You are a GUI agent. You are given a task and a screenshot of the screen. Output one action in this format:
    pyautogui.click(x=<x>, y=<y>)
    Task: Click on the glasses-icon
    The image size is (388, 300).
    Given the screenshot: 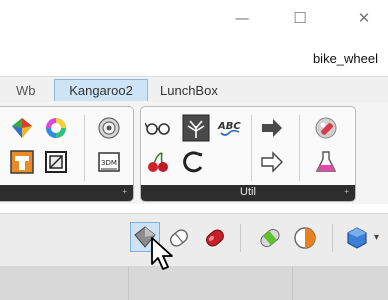 What is the action you would take?
    pyautogui.click(x=158, y=128)
    